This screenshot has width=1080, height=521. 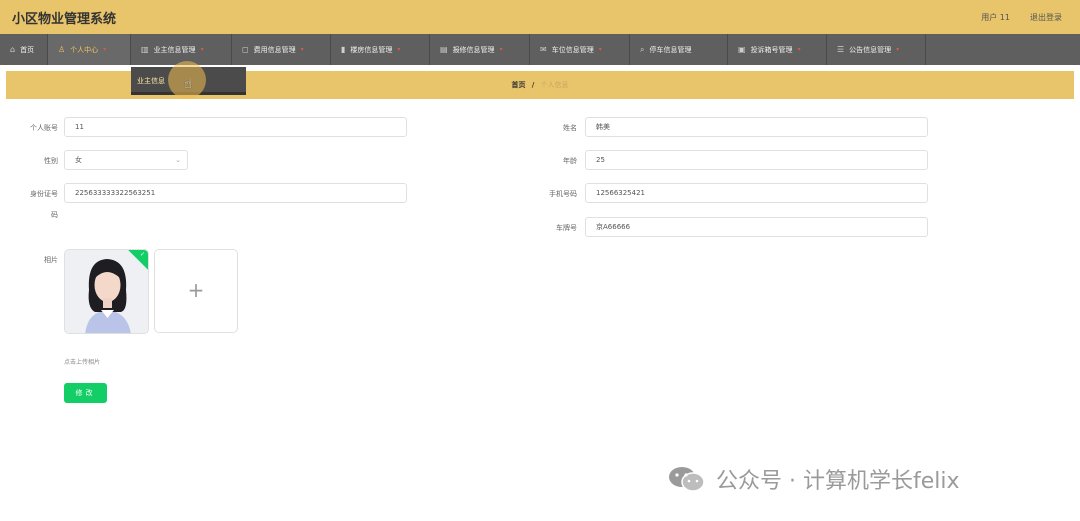 What do you see at coordinates (473, 49) in the screenshot?
I see `nav-item-label: 报修信息管理` at bounding box center [473, 49].